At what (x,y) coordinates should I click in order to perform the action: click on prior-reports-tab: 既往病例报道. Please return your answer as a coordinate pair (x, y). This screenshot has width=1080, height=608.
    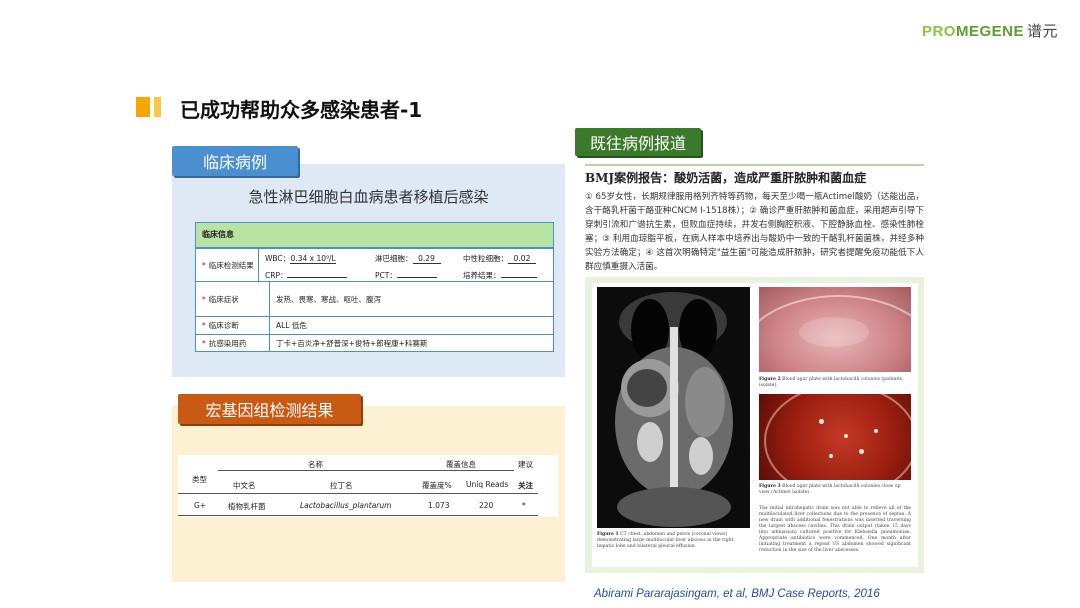
    Looking at the image, I should click on (638, 142).